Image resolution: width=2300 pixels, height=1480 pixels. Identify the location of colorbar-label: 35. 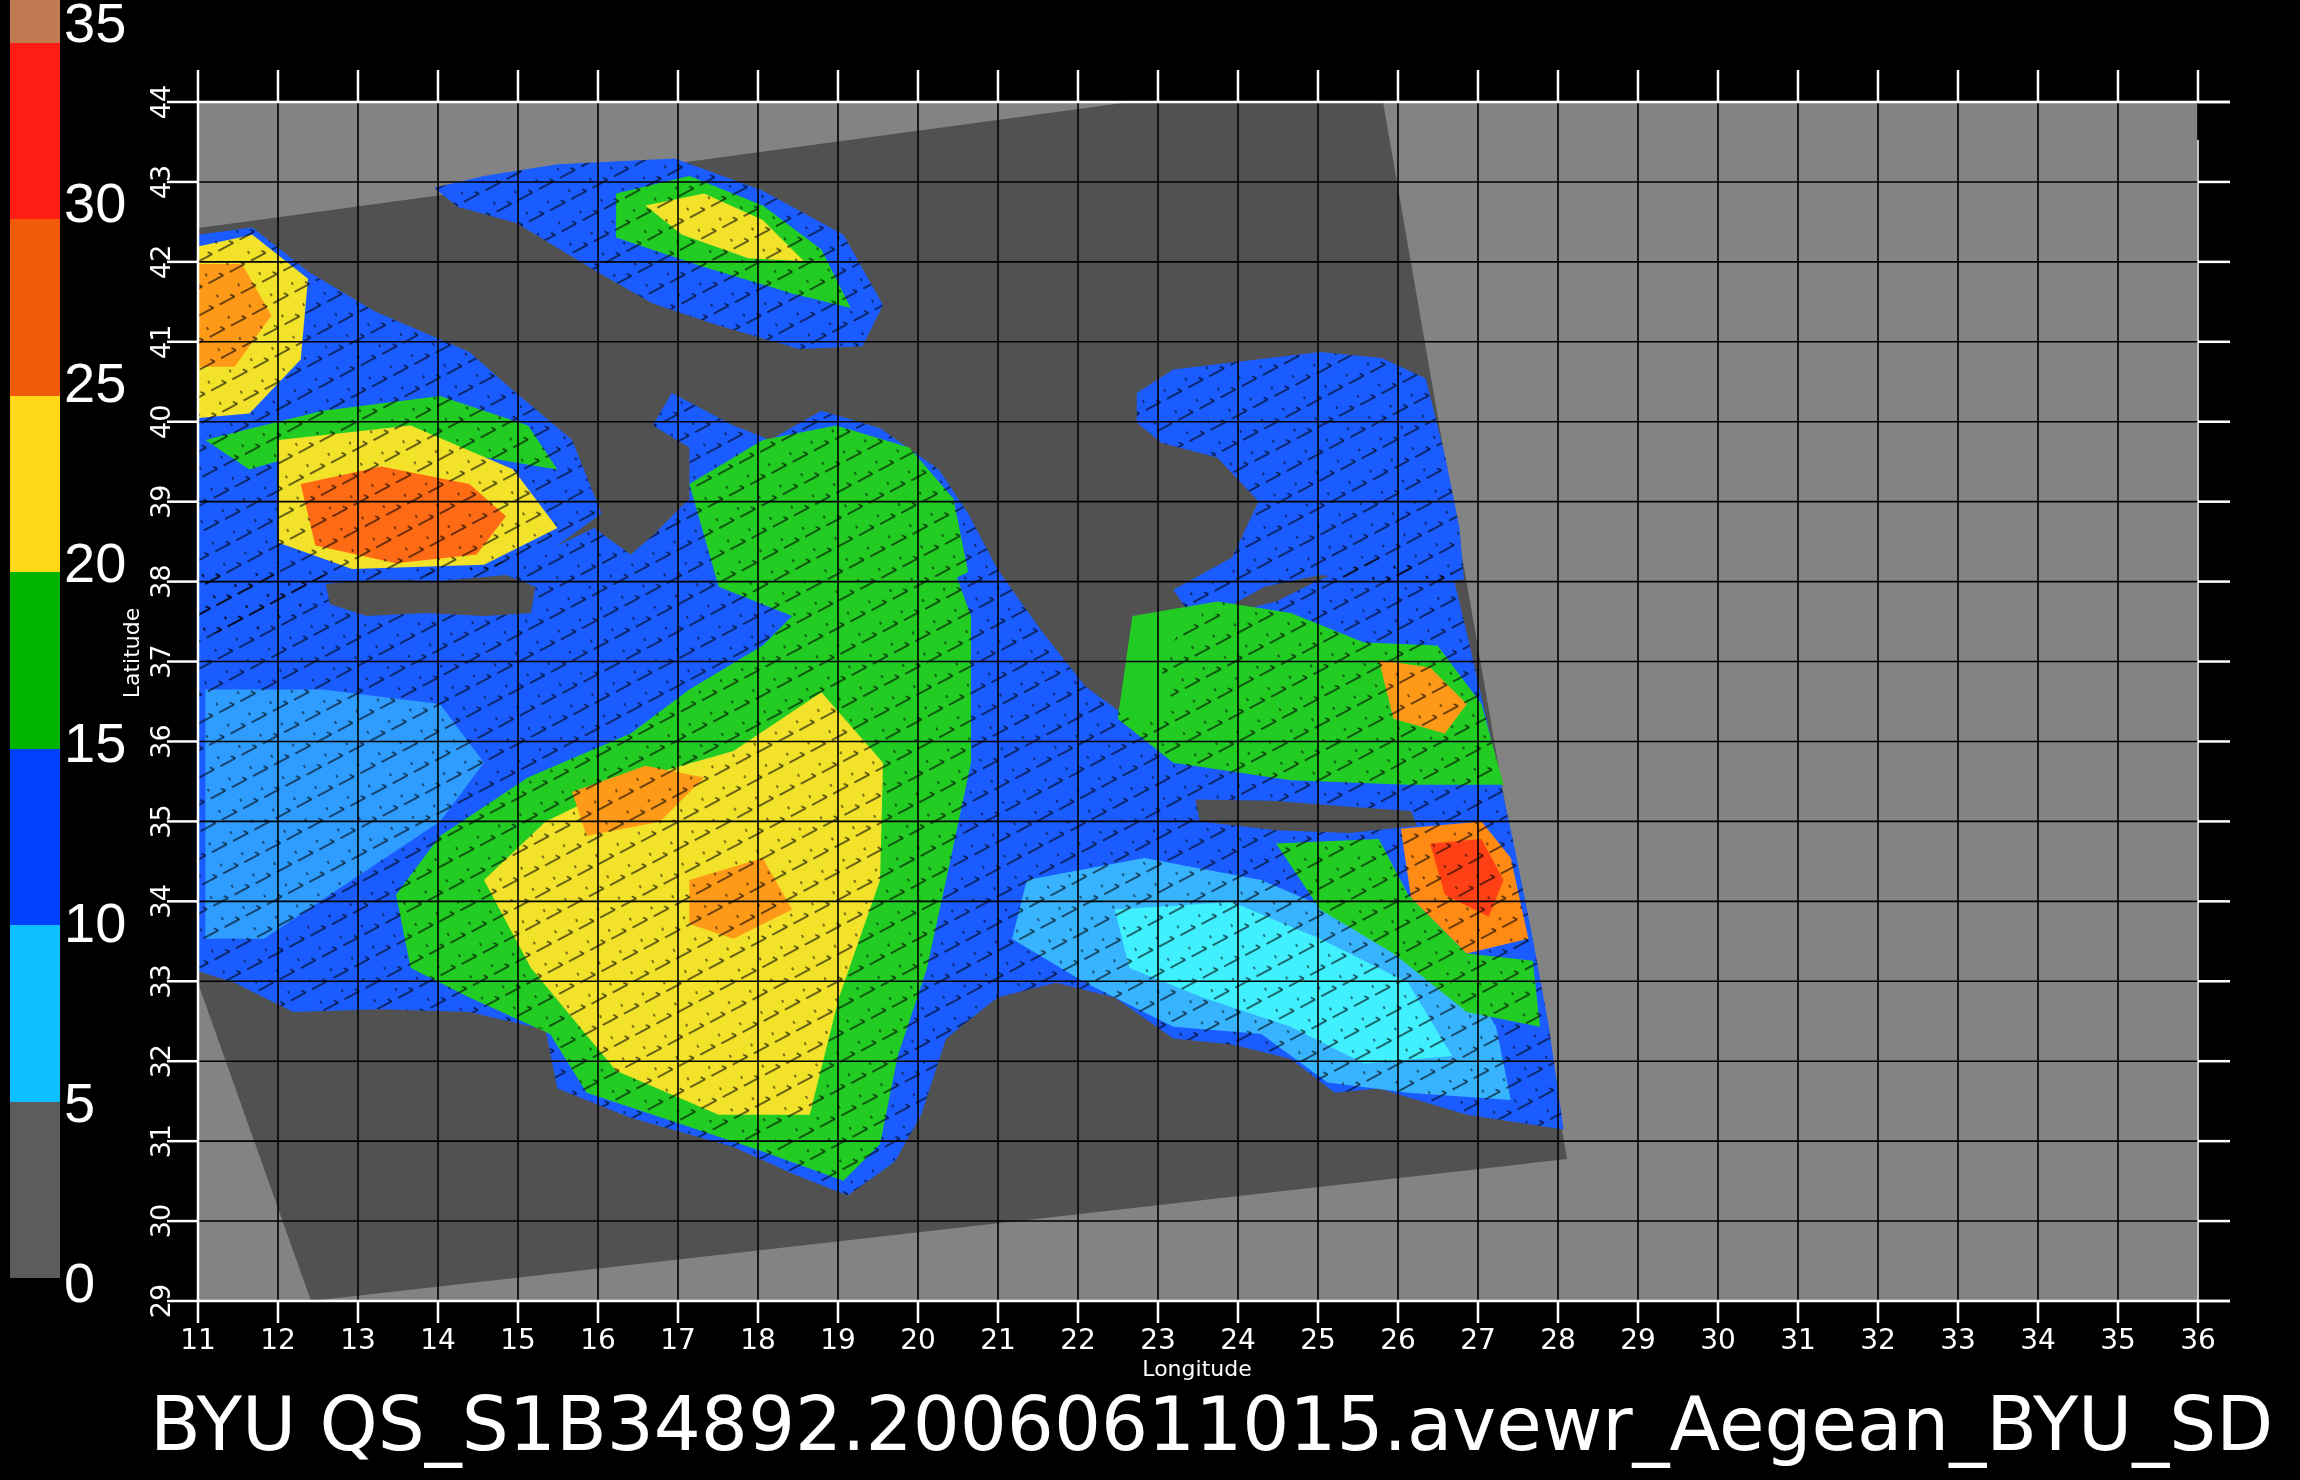
(95, 23).